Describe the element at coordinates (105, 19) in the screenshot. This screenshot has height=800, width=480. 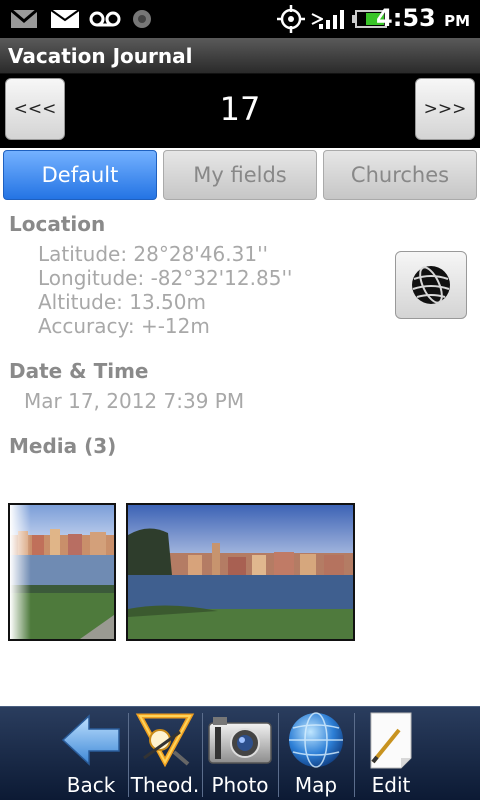
I see `voicemail-icon` at that location.